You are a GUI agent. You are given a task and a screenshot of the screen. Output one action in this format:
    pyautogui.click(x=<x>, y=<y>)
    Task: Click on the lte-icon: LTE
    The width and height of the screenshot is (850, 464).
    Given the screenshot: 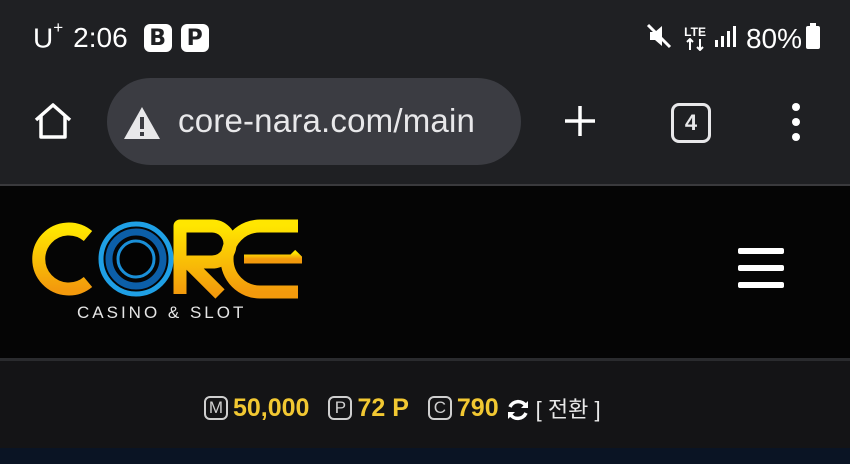 What is the action you would take?
    pyautogui.click(x=695, y=38)
    